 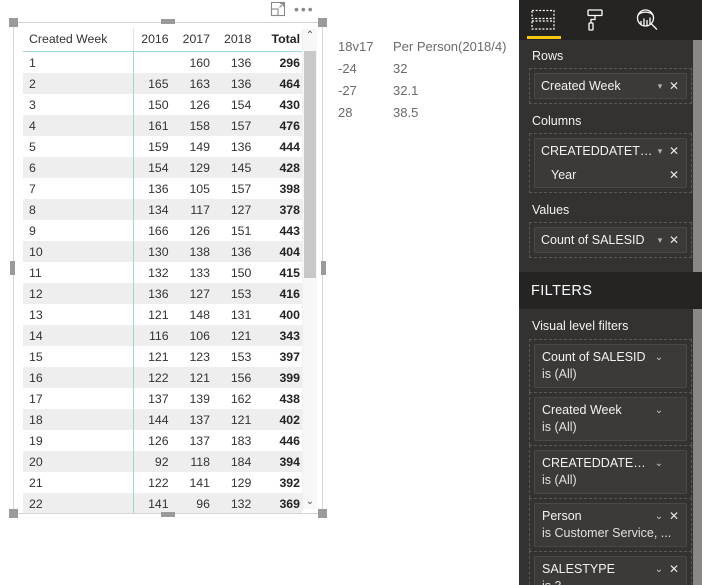 I want to click on cell-total: 343, so click(x=280, y=335).